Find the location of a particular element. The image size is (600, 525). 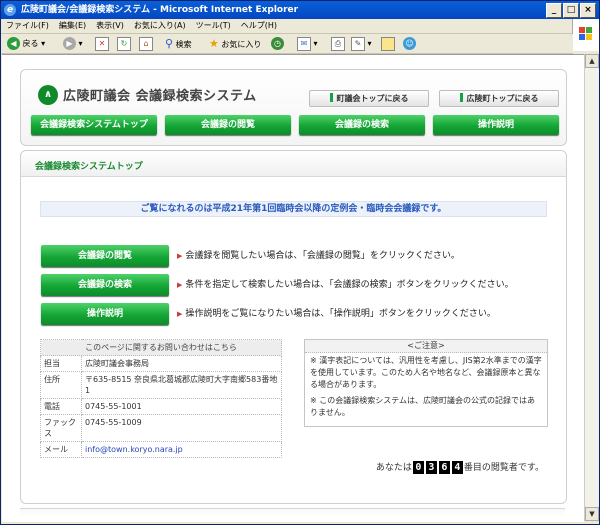

edit-icon: ✎ is located at coordinates (358, 43).